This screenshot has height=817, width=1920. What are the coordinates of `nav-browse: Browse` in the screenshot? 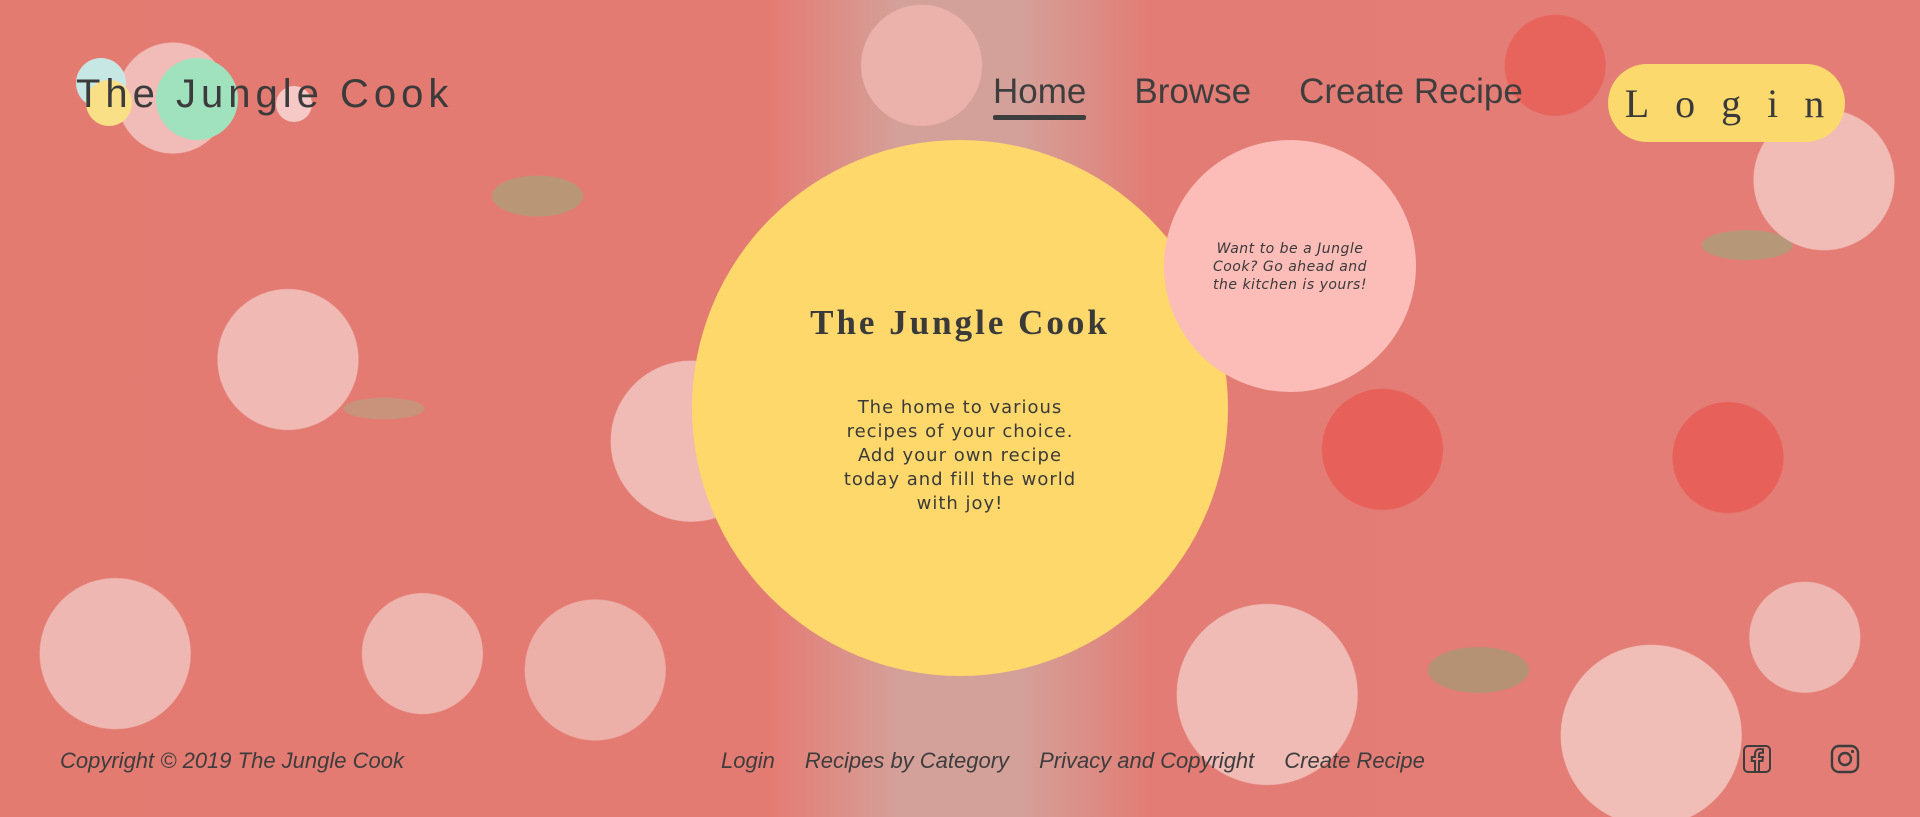 It's located at (1192, 92).